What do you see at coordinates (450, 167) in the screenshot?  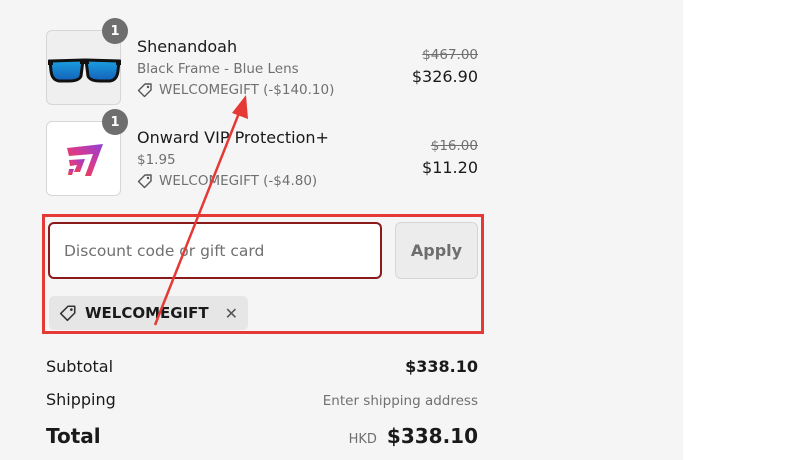 I see `discounted-price: $11.20` at bounding box center [450, 167].